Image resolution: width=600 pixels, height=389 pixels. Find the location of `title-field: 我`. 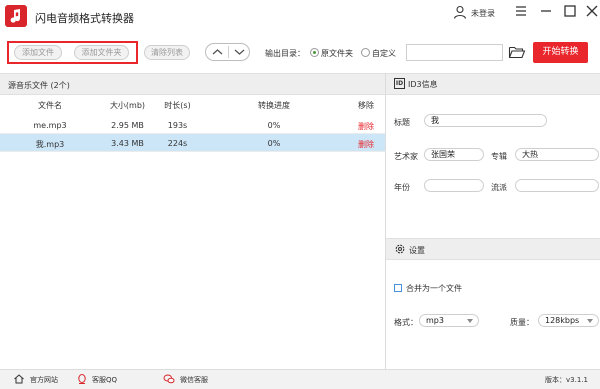

title-field: 我 is located at coordinates (485, 120).